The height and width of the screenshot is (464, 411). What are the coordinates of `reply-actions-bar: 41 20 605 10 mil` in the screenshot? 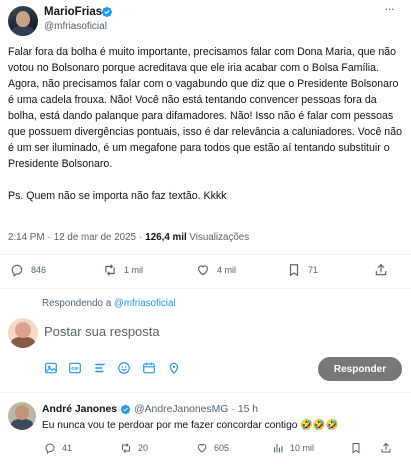 It's located at (205, 450).